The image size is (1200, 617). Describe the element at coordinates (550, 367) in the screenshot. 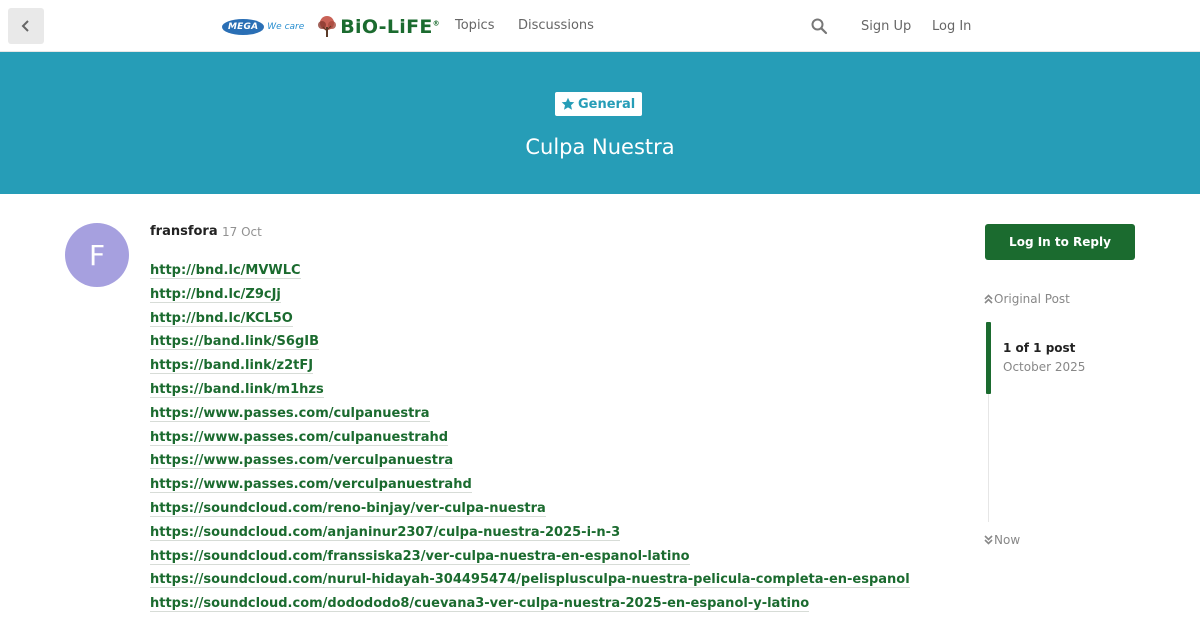

I see `list-item: https://band.link/z2tFJ` at that location.